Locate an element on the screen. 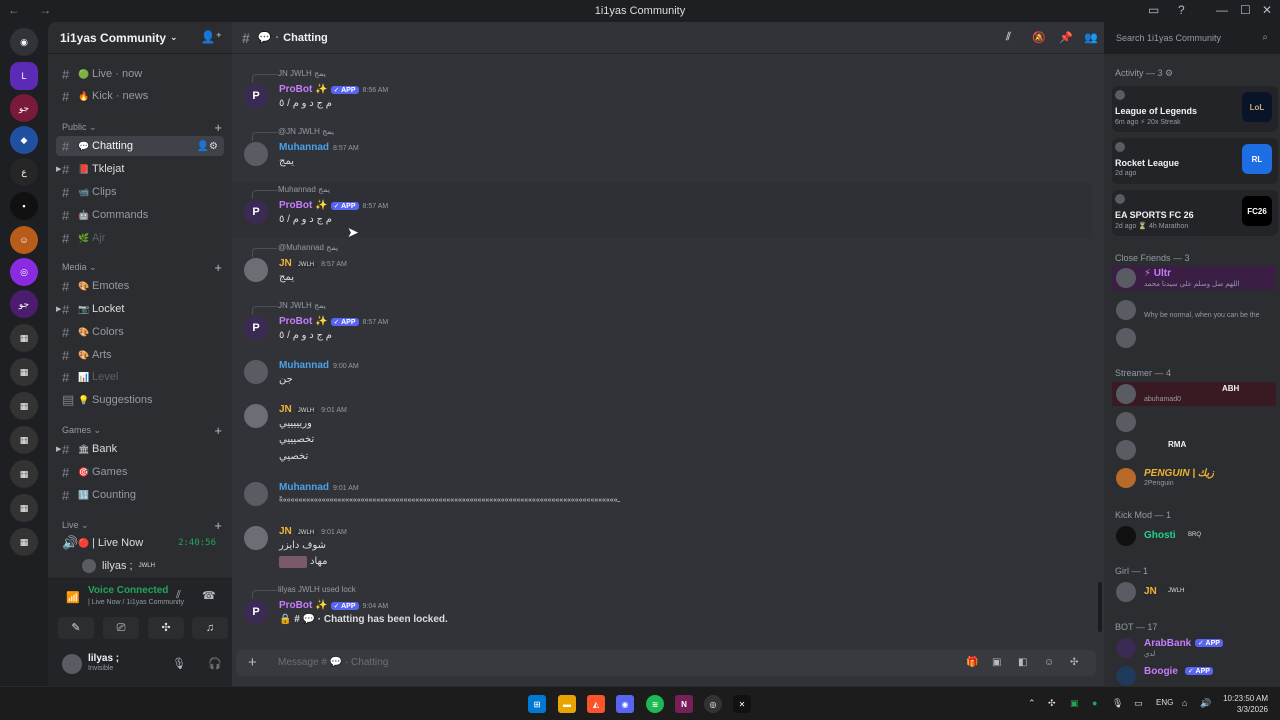  channel-tklejat: ▶ # 📕 Tklejat is located at coordinates (140, 169).